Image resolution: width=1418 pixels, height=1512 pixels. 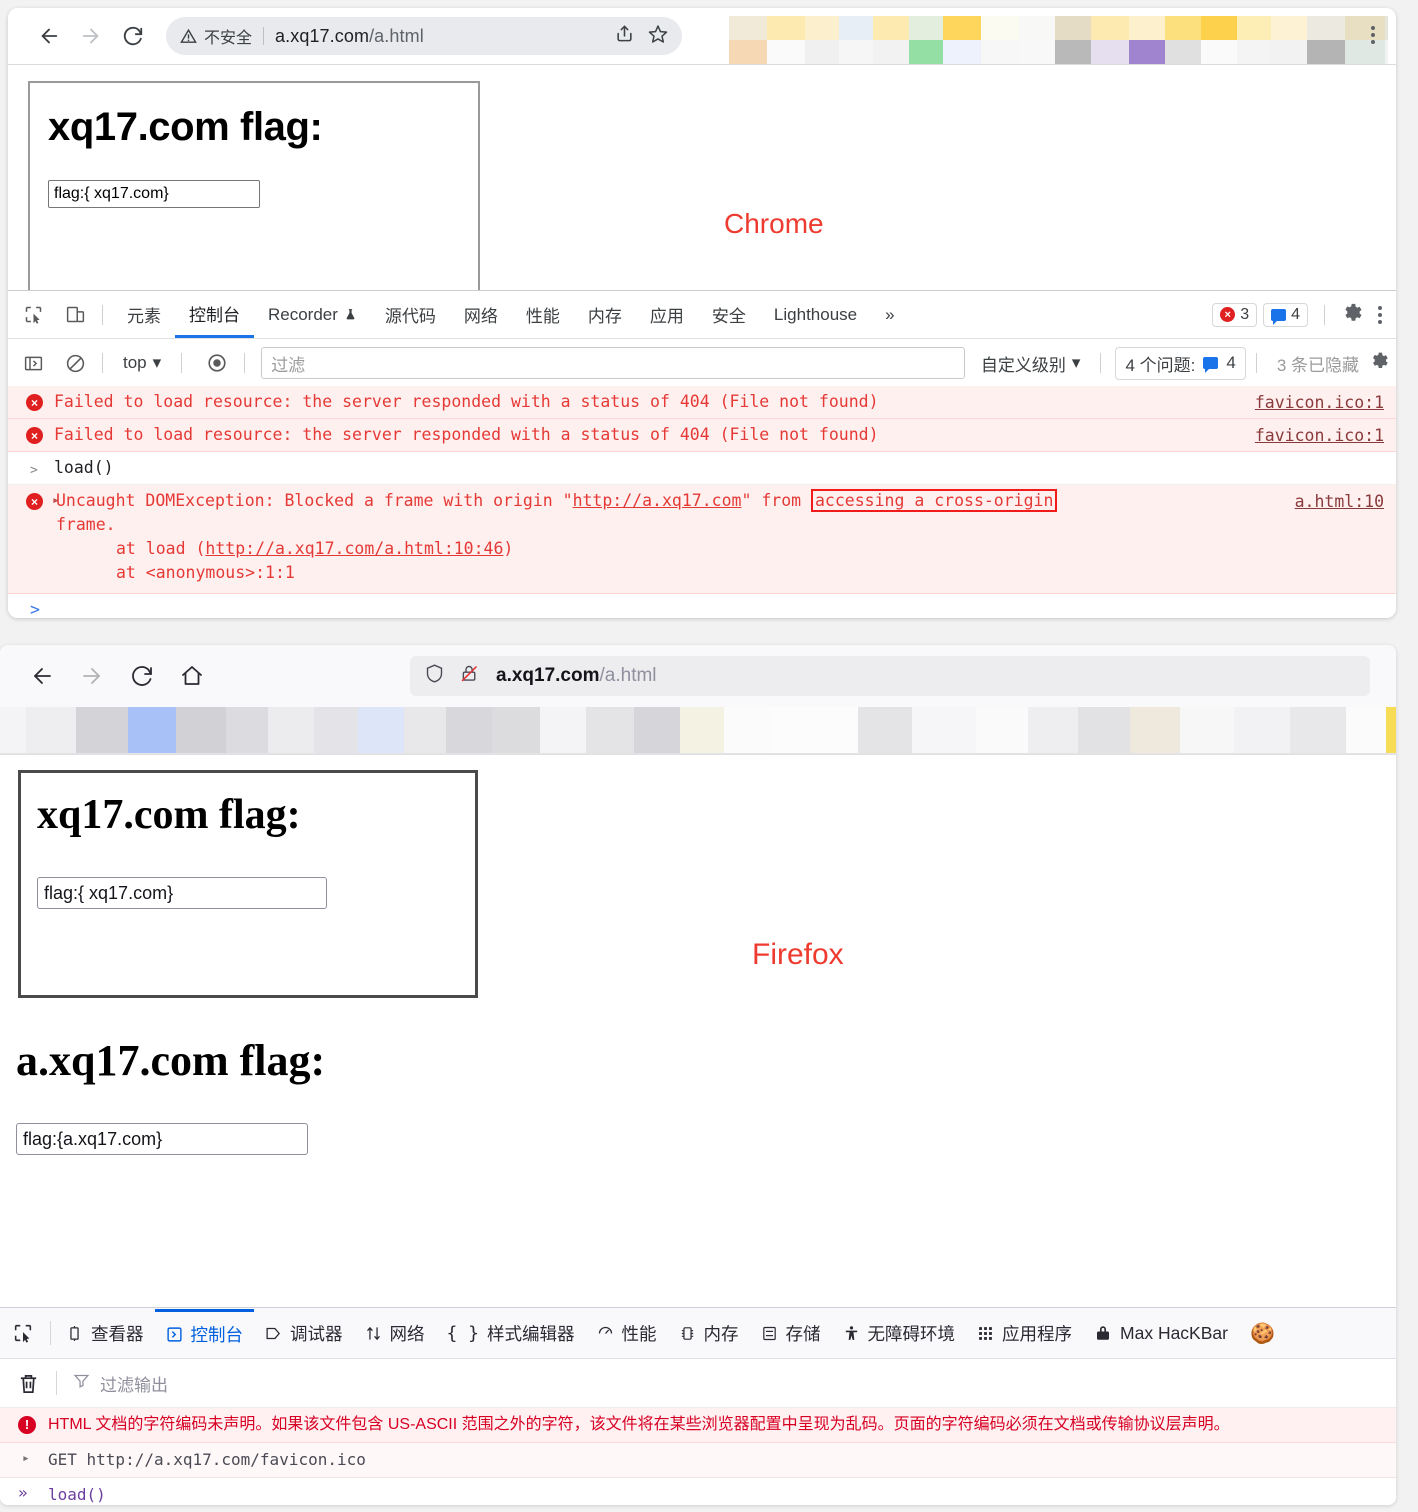 What do you see at coordinates (815, 315) in the screenshot?
I see `devtools-tab-lighthouse: Lighthouse` at bounding box center [815, 315].